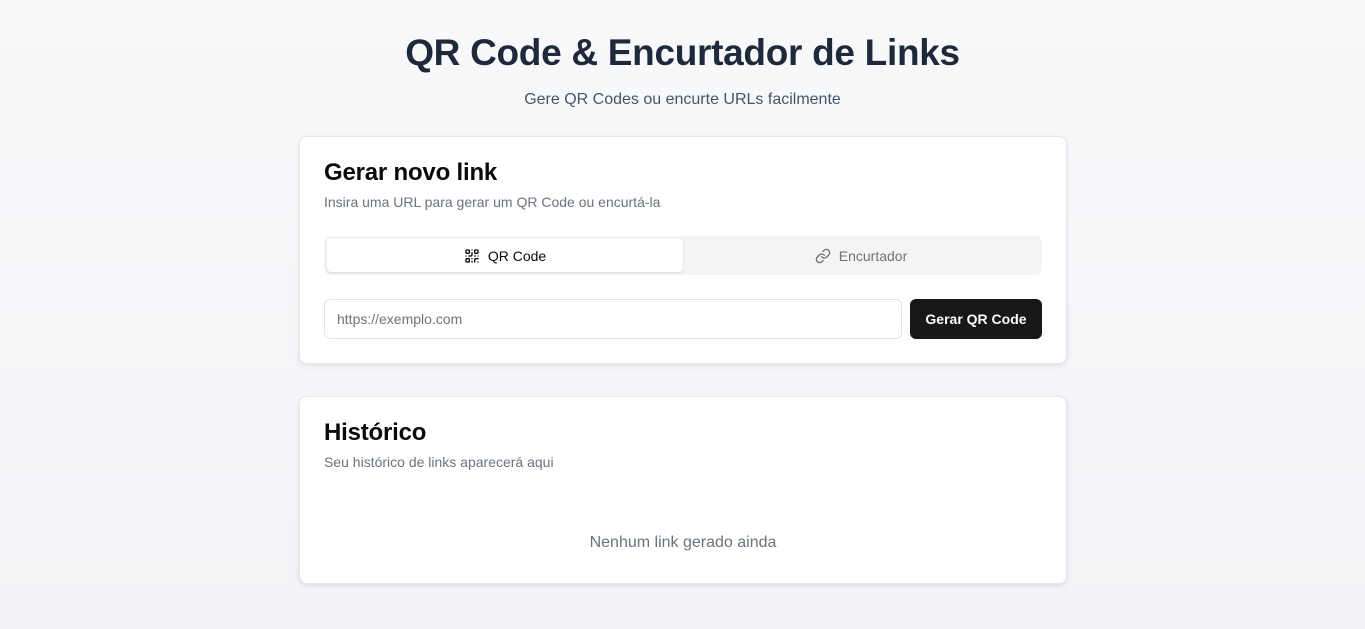 The image size is (1365, 629). I want to click on page-title: QR Code & Encurtador de Links, so click(682, 52).